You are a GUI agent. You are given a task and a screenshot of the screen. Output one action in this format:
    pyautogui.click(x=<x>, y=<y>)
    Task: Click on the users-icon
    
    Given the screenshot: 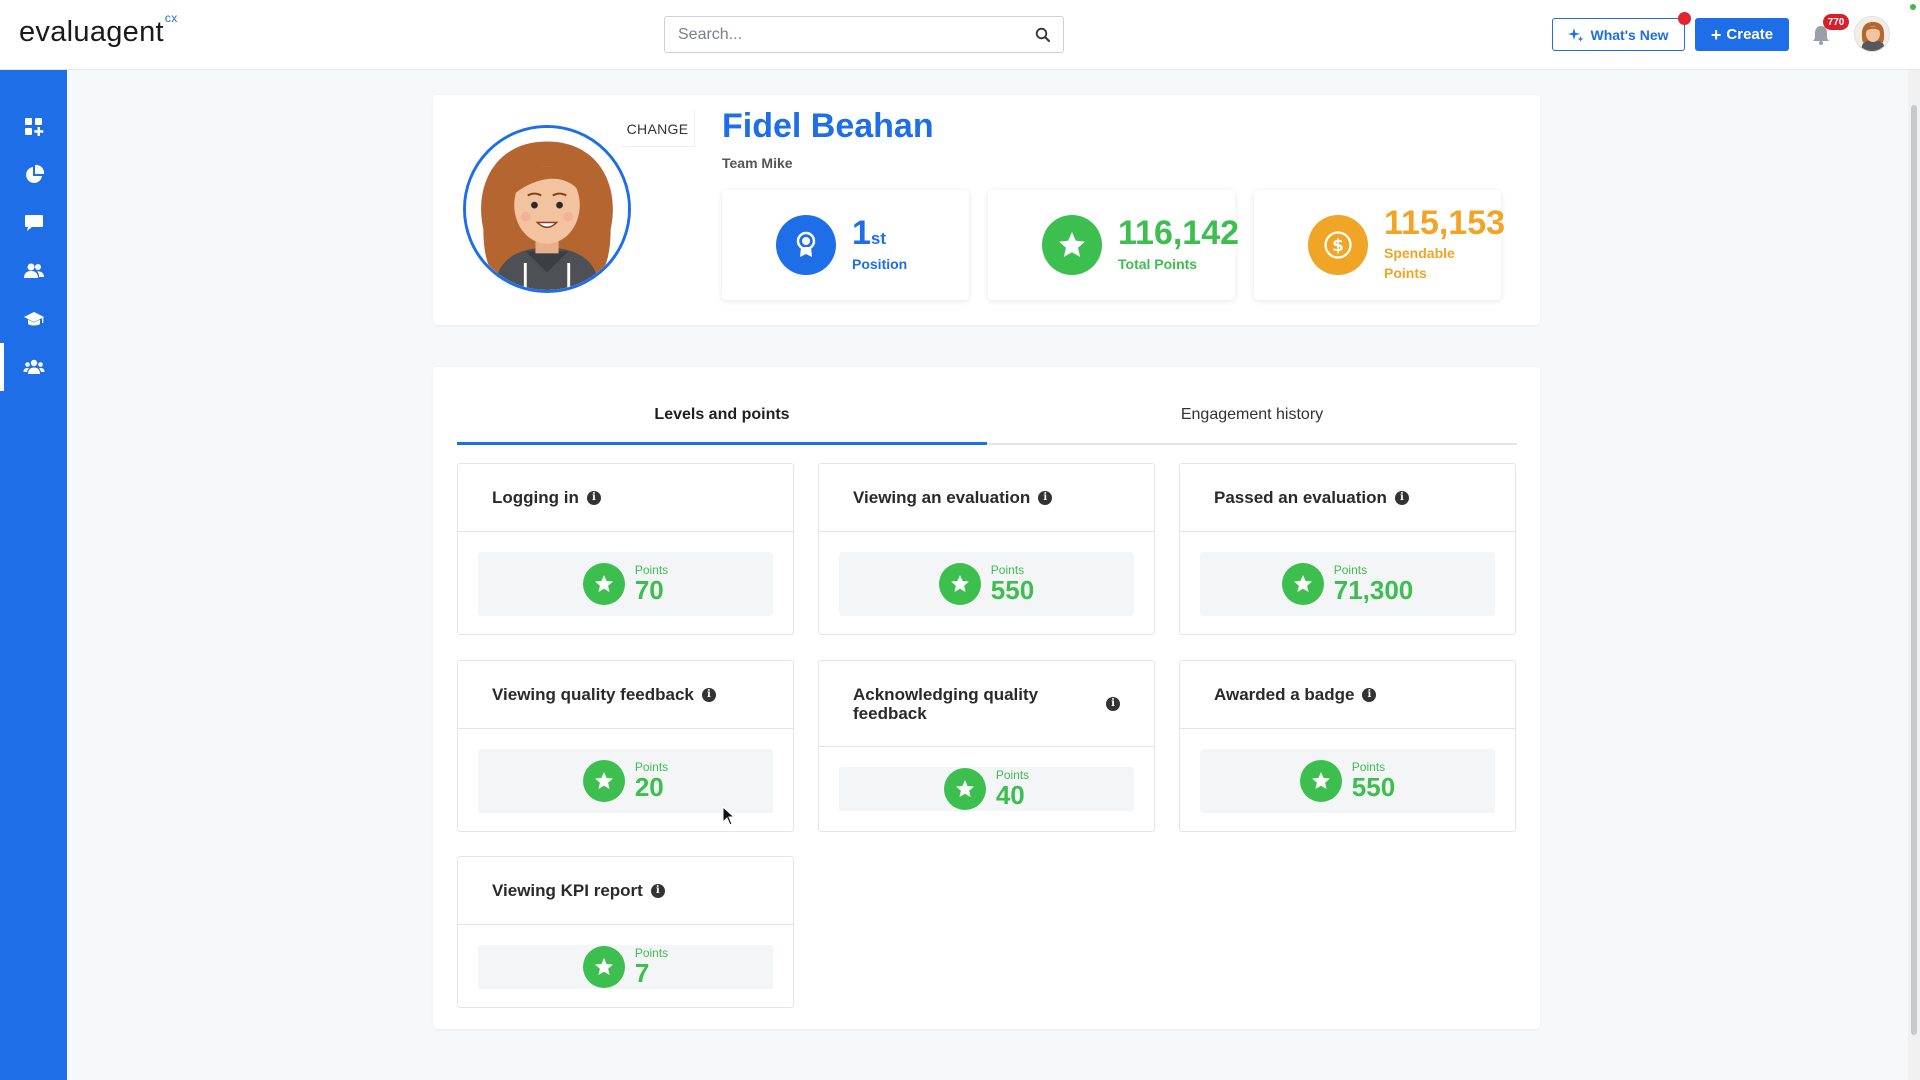 What is the action you would take?
    pyautogui.click(x=33, y=270)
    